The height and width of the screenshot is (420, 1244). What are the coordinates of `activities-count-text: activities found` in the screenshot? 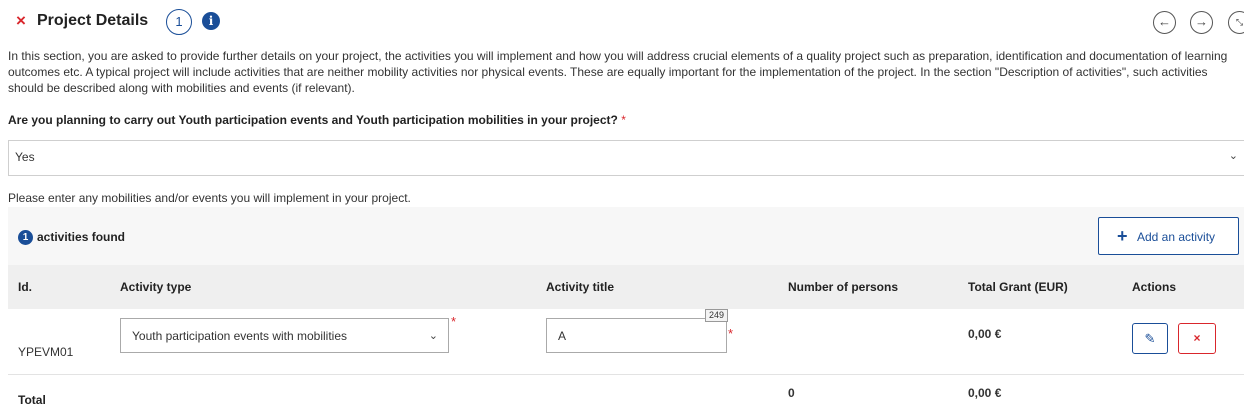 It's located at (81, 237).